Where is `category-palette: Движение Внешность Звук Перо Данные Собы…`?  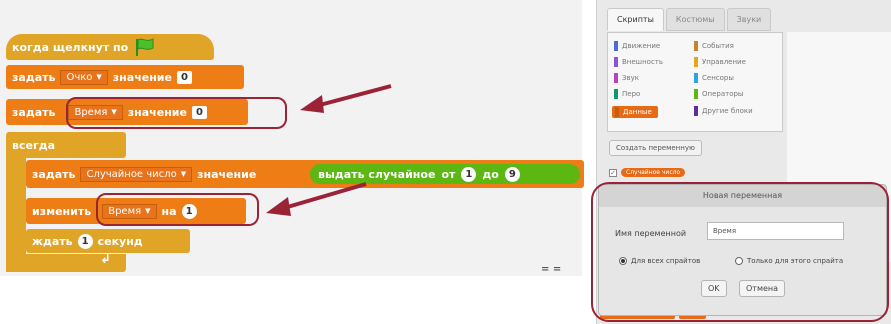 category-palette: Движение Внешность Звук Перо Данные Собы… is located at coordinates (695, 82).